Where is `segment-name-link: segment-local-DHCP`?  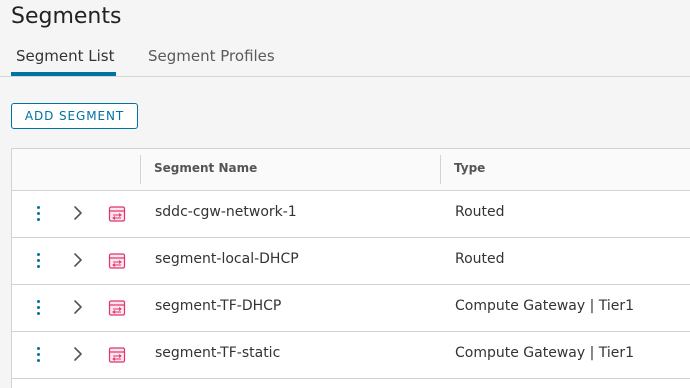
segment-name-link: segment-local-DHCP is located at coordinates (227, 259).